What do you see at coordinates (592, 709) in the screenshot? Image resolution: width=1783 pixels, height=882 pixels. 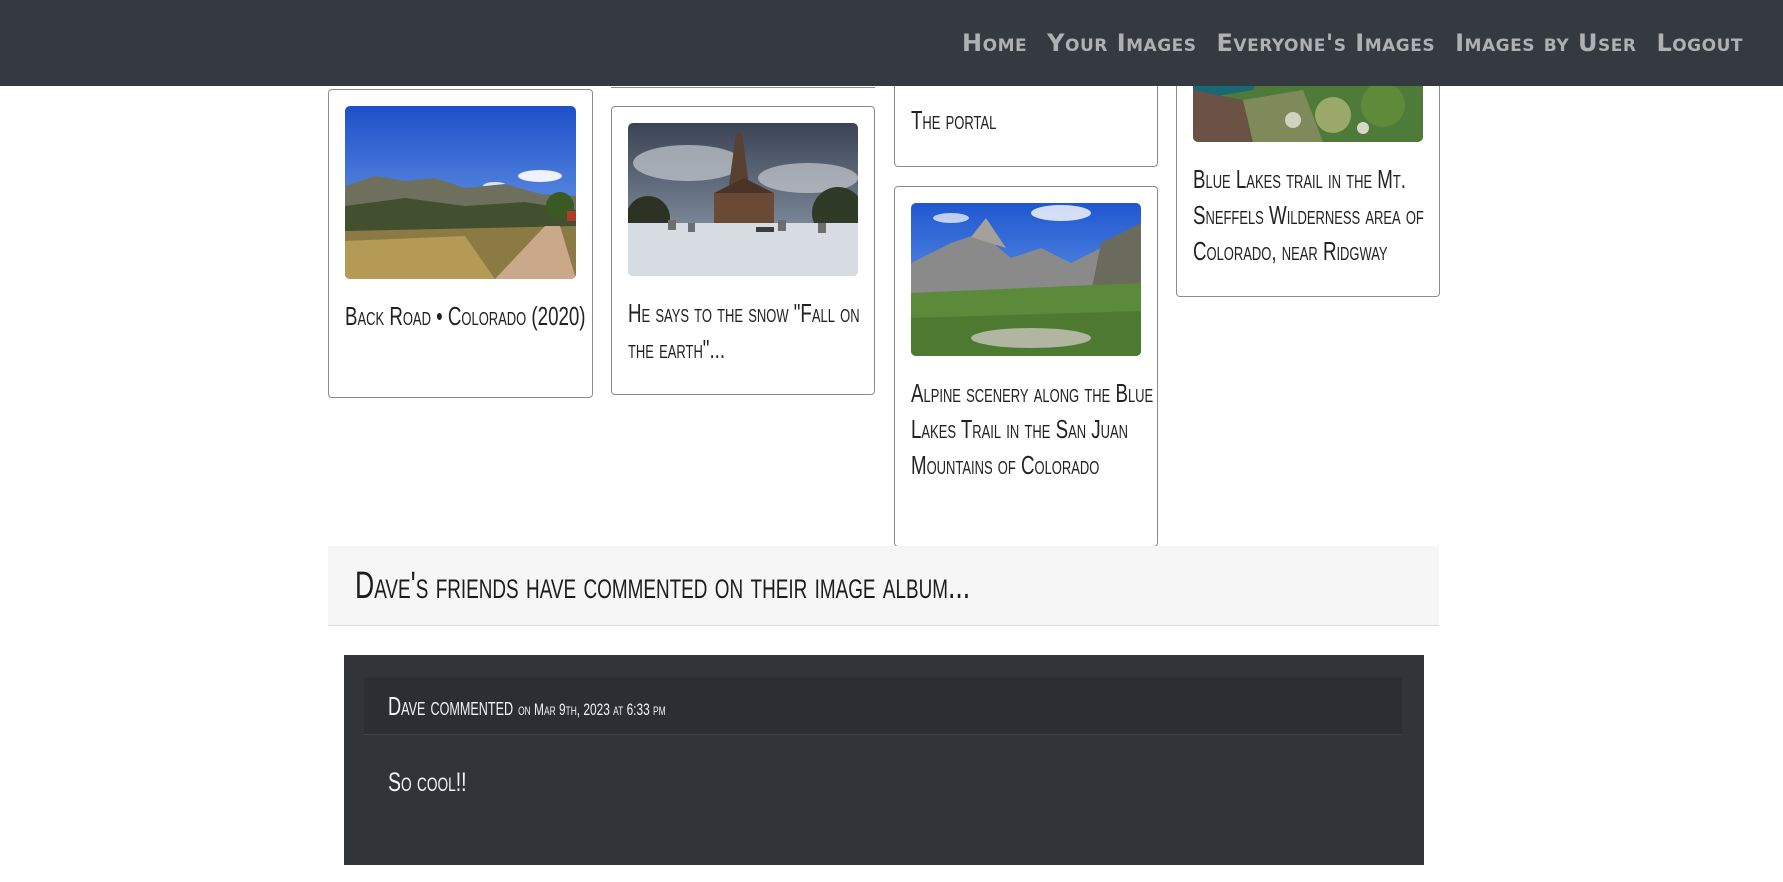 I see `comment-date: on Mar 9th, 2023 at 6:33 pm` at bounding box center [592, 709].